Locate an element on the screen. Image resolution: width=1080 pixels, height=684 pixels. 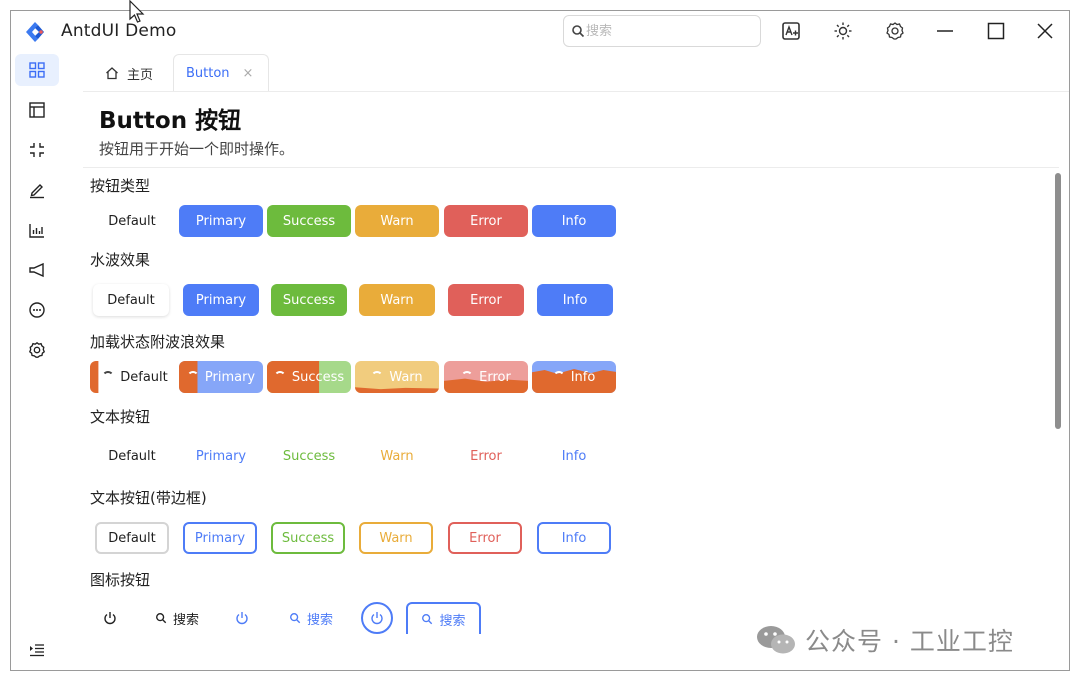
sidebar-item-notice is located at coordinates (37, 270).